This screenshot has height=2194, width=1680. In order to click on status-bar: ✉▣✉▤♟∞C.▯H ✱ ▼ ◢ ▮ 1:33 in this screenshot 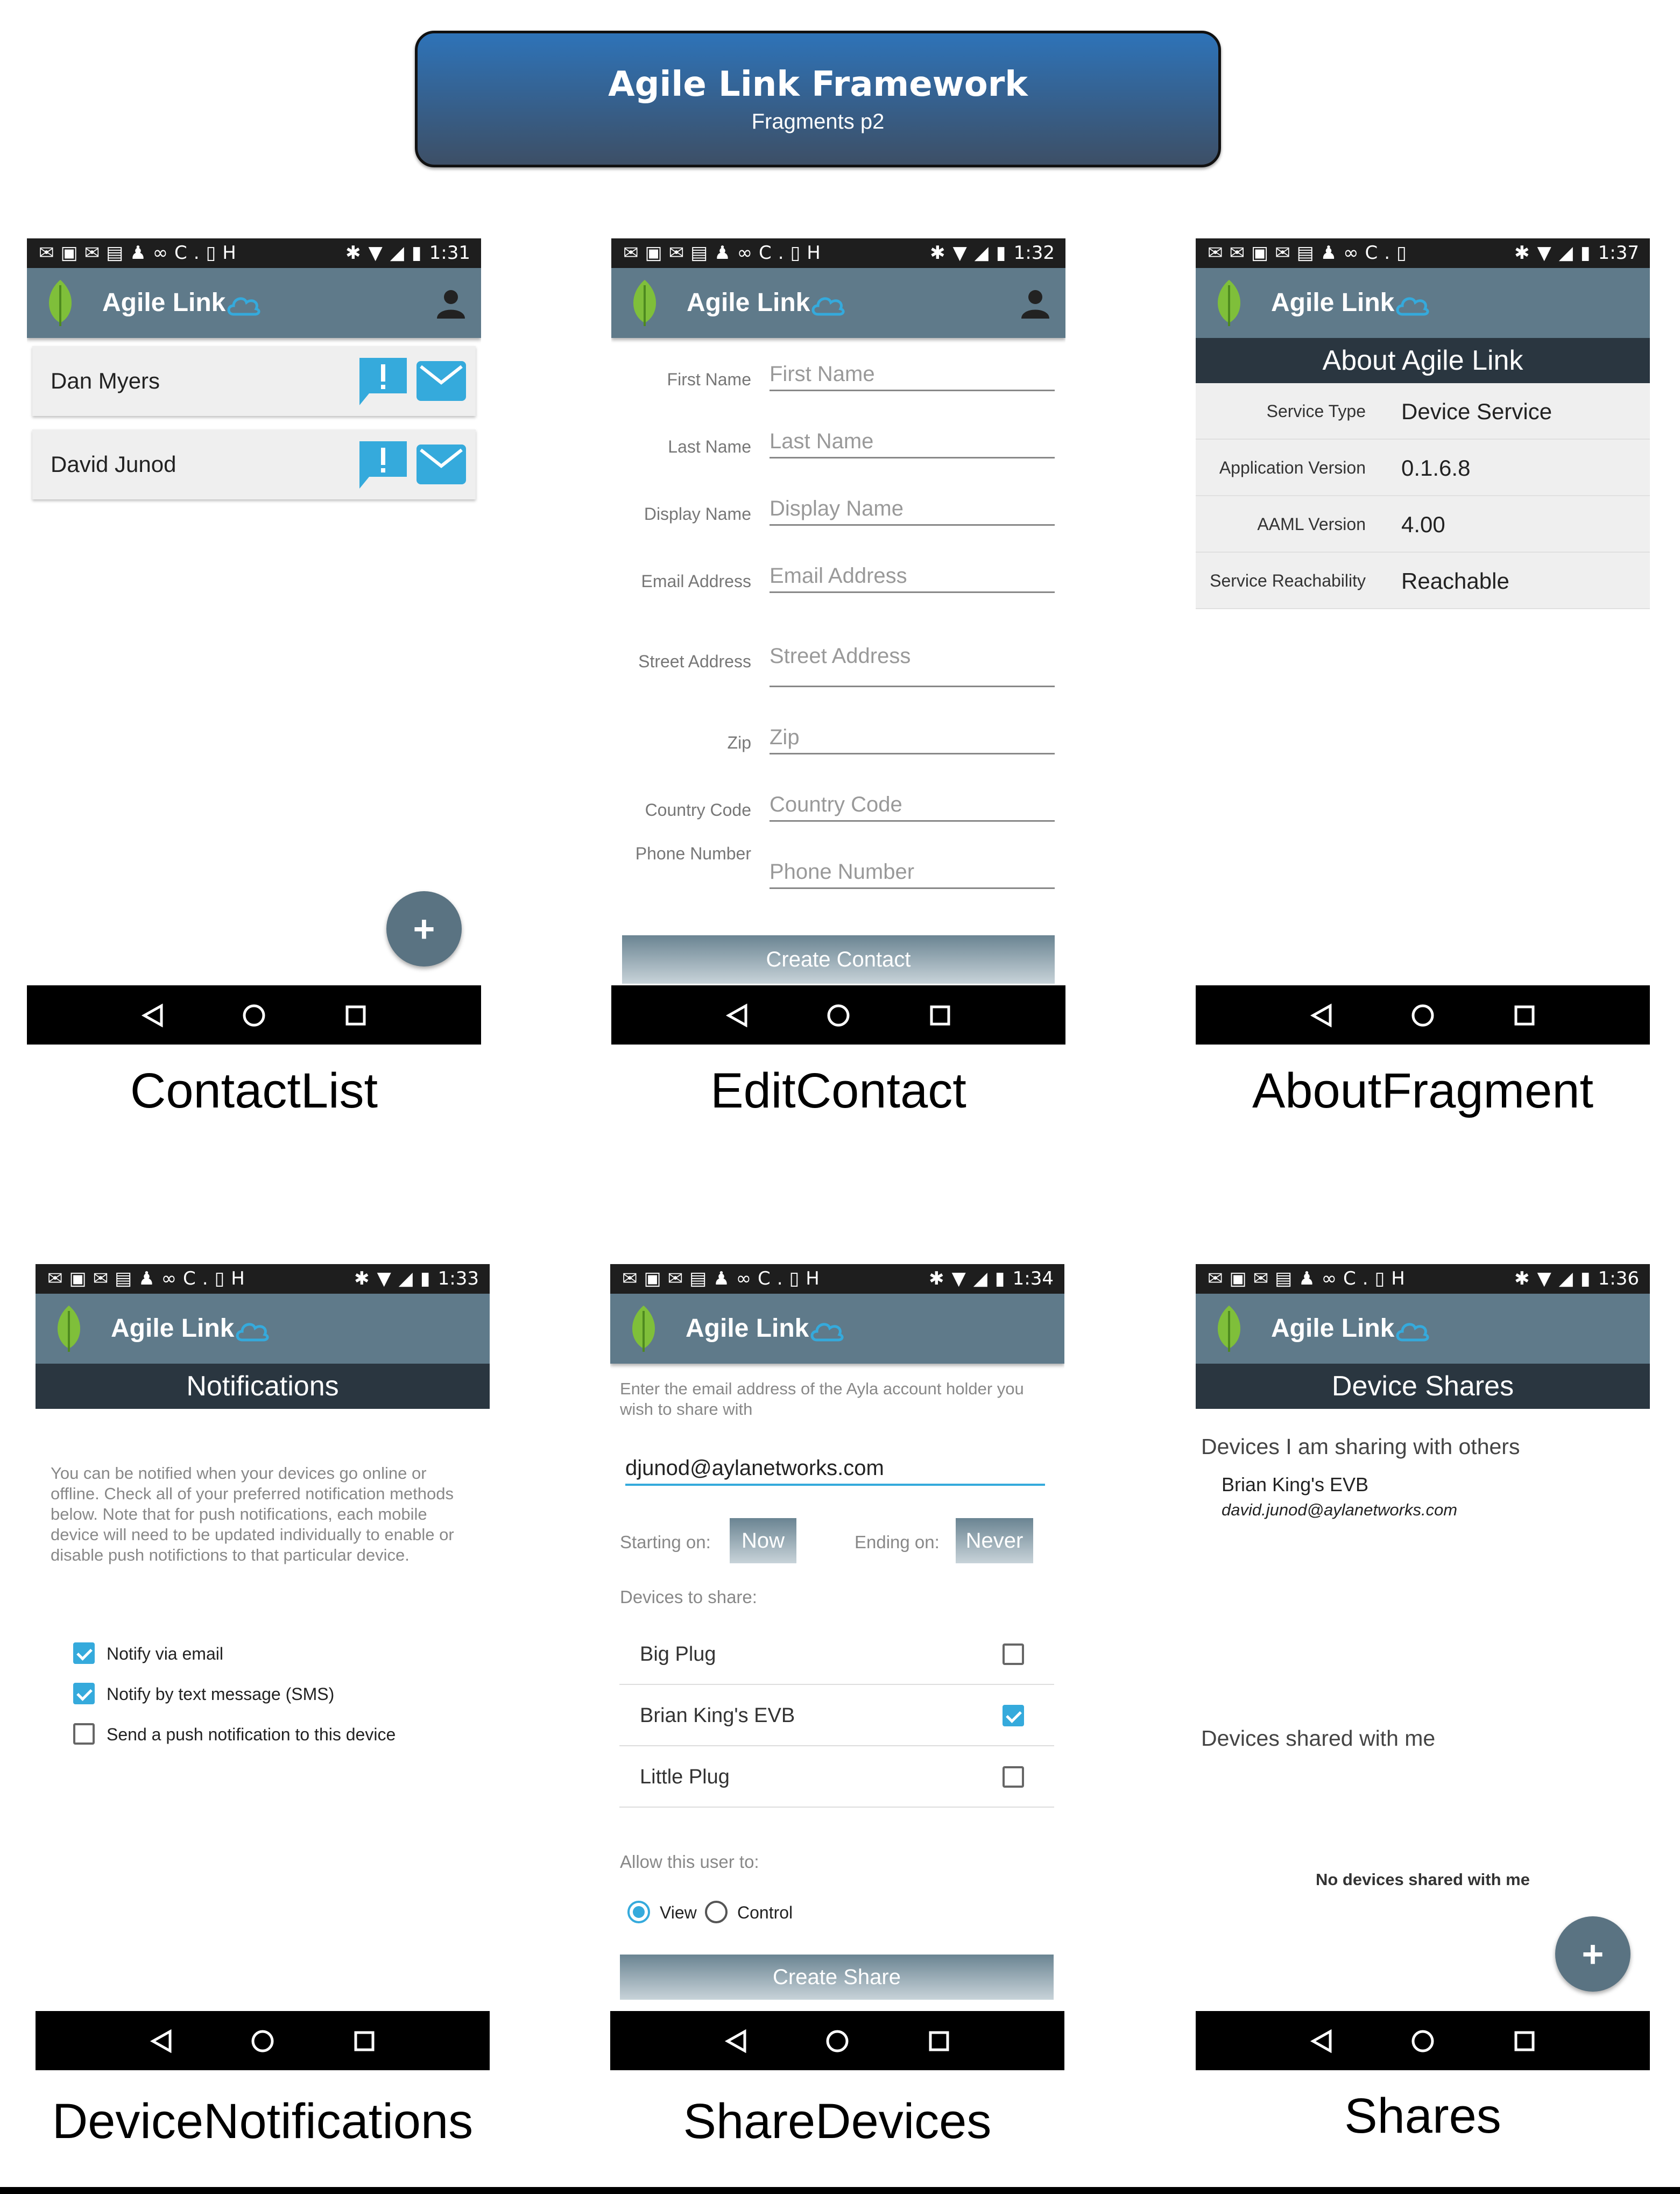, I will do `click(263, 1279)`.